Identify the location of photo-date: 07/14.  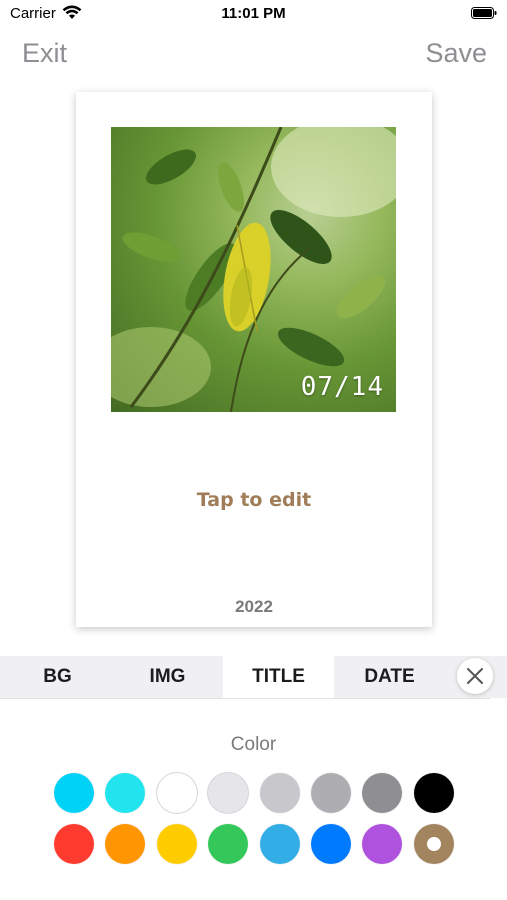
(342, 387).